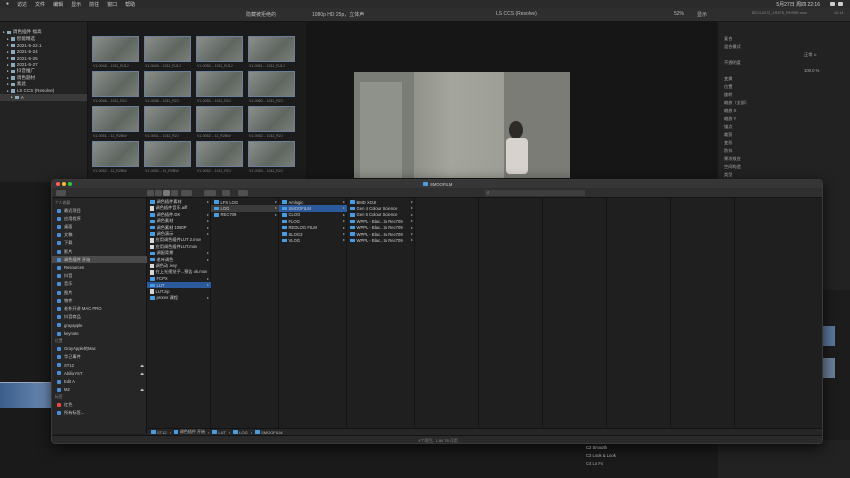 This screenshot has height=478, width=850. Describe the element at coordinates (130, 4) in the screenshot. I see `menu-help: 帮助` at that location.